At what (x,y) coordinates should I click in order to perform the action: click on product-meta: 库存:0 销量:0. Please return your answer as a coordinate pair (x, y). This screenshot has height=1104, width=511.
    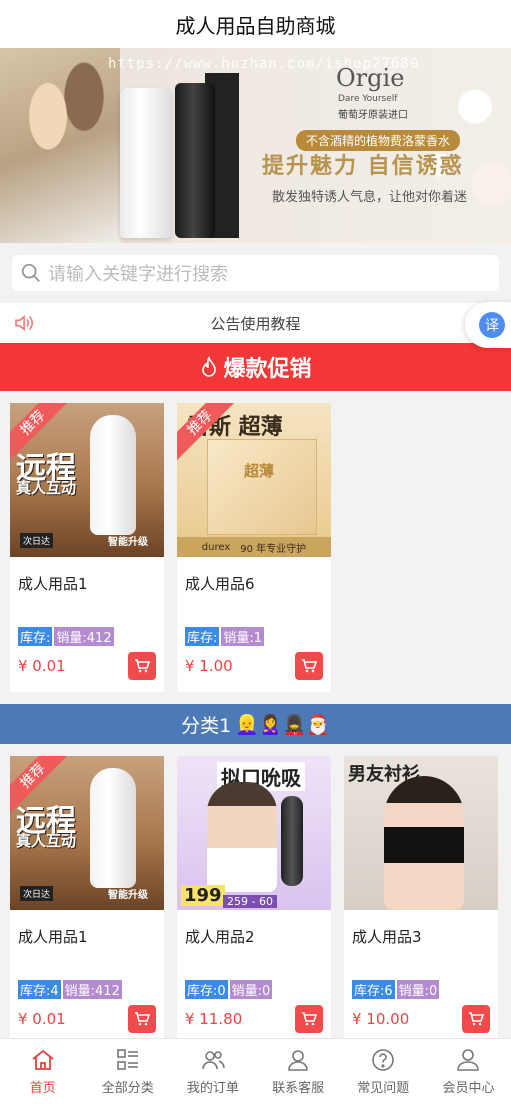
    Looking at the image, I should click on (254, 983).